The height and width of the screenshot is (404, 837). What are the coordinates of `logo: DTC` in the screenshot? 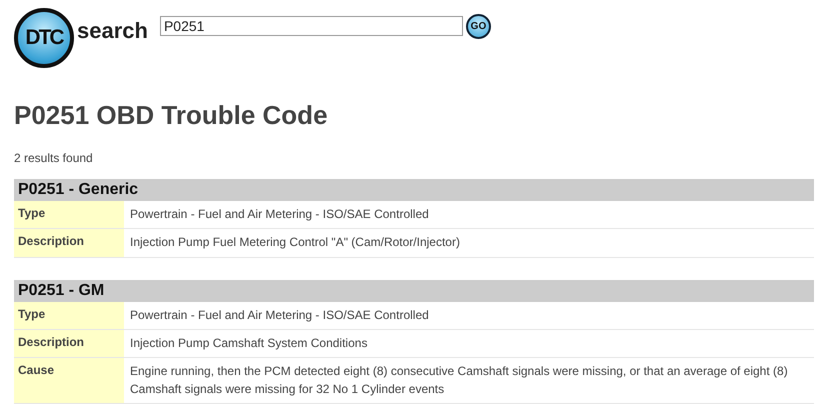 It's located at (44, 38).